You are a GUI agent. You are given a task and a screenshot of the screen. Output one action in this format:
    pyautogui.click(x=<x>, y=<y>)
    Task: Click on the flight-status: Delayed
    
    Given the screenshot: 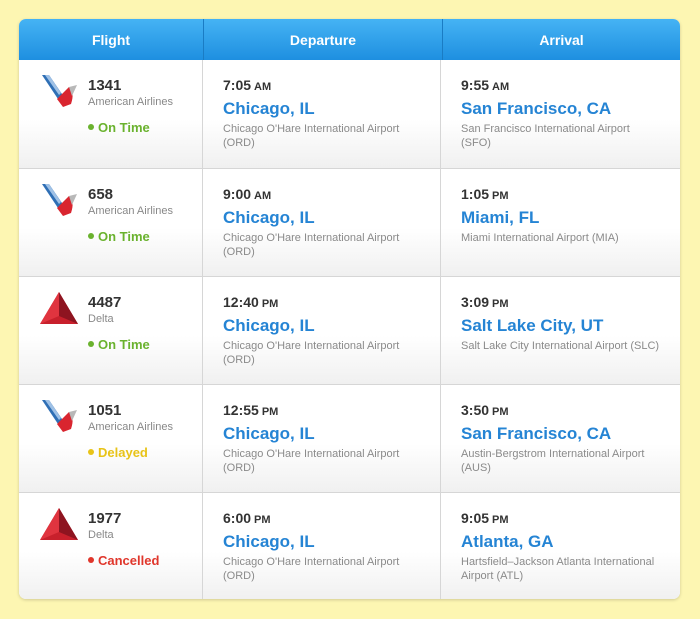 What is the action you would take?
    pyautogui.click(x=118, y=452)
    